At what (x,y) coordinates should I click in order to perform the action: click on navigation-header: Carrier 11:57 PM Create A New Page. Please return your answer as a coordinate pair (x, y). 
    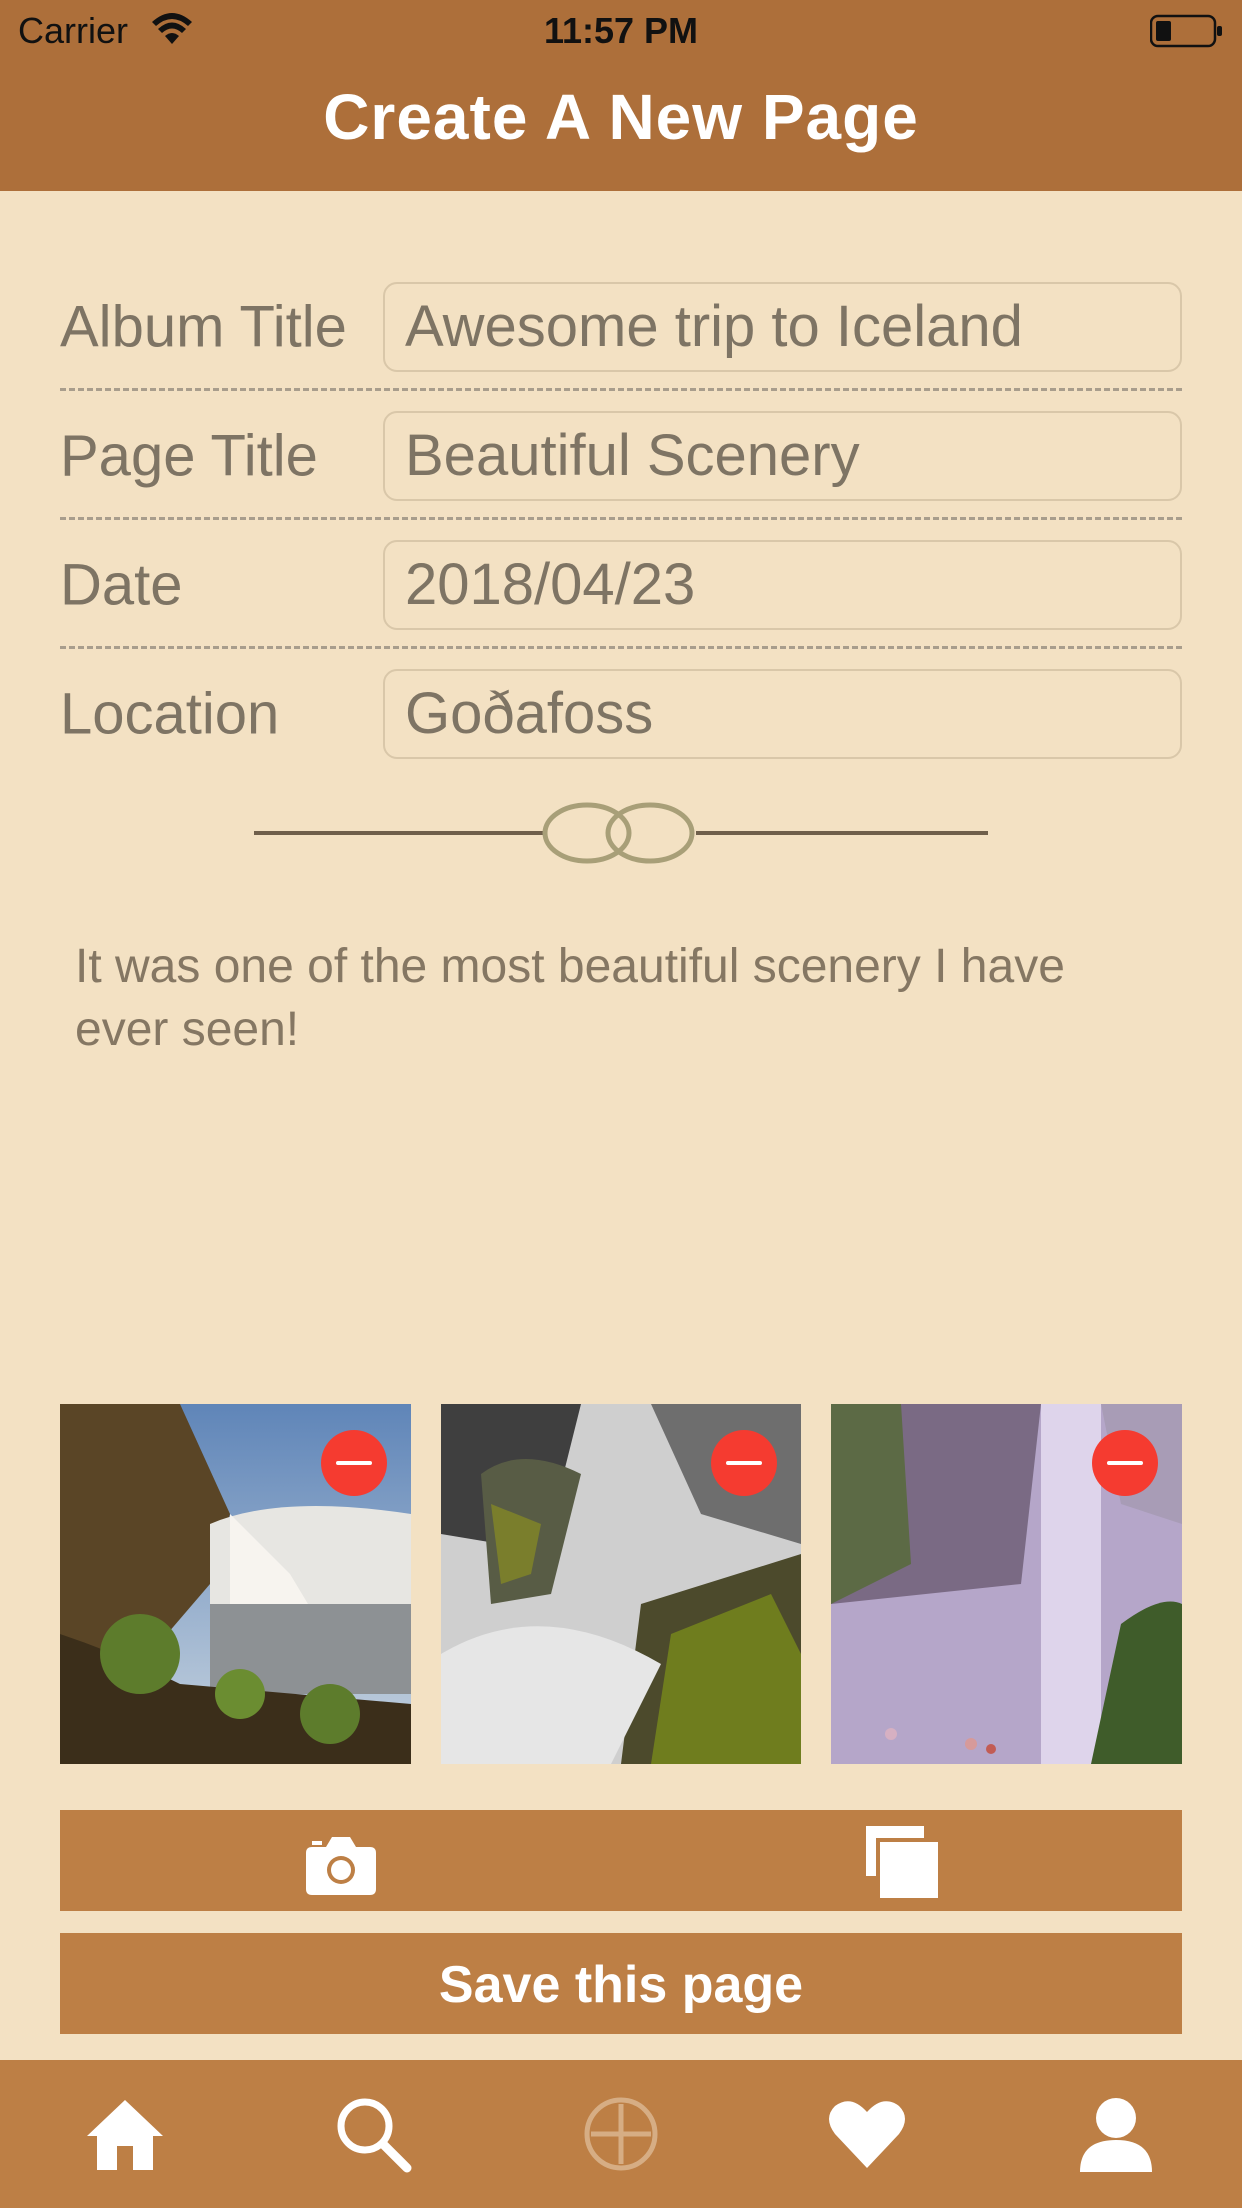
    Looking at the image, I should click on (621, 95).